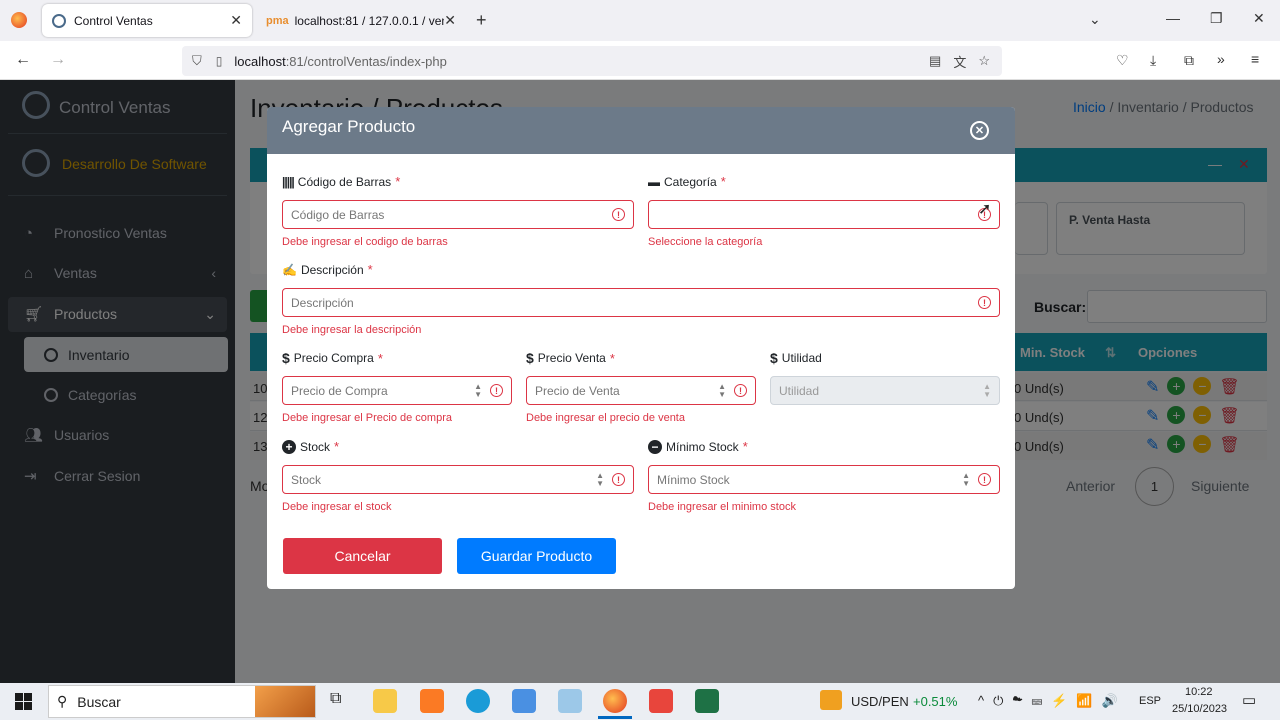  Describe the element at coordinates (1216, 18) in the screenshot. I see `maximize-button: ❐` at that location.